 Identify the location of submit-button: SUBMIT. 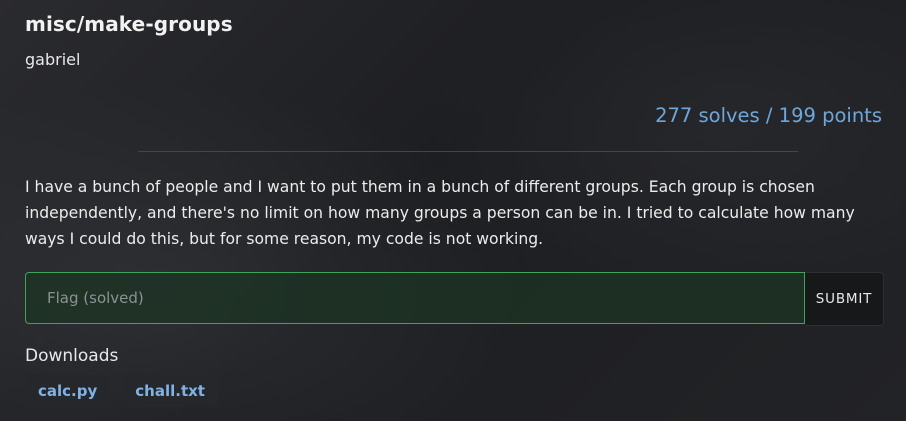
(844, 299).